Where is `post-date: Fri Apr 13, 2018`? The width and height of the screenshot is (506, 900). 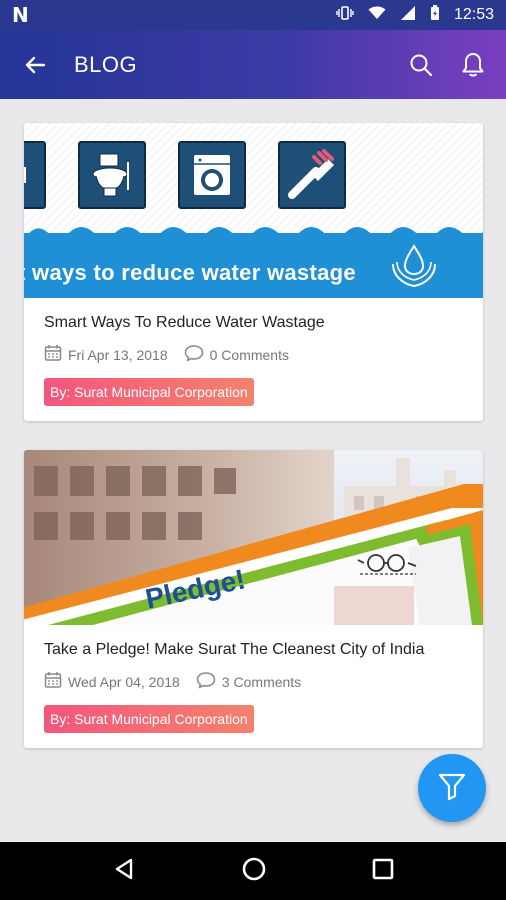
post-date: Fri Apr 13, 2018 is located at coordinates (118, 354).